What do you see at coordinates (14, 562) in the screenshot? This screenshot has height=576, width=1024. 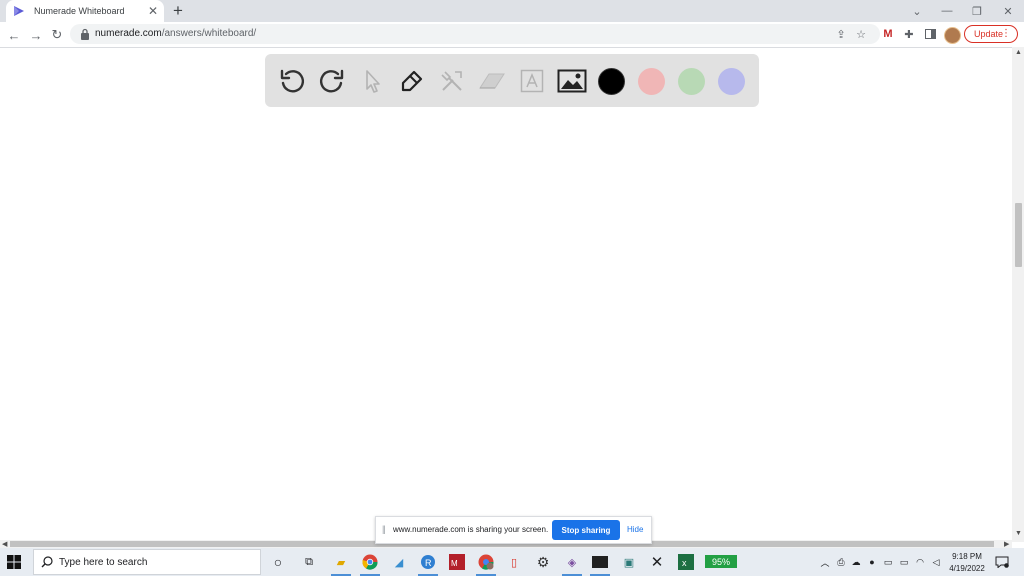 I see `windows-start-icon` at bounding box center [14, 562].